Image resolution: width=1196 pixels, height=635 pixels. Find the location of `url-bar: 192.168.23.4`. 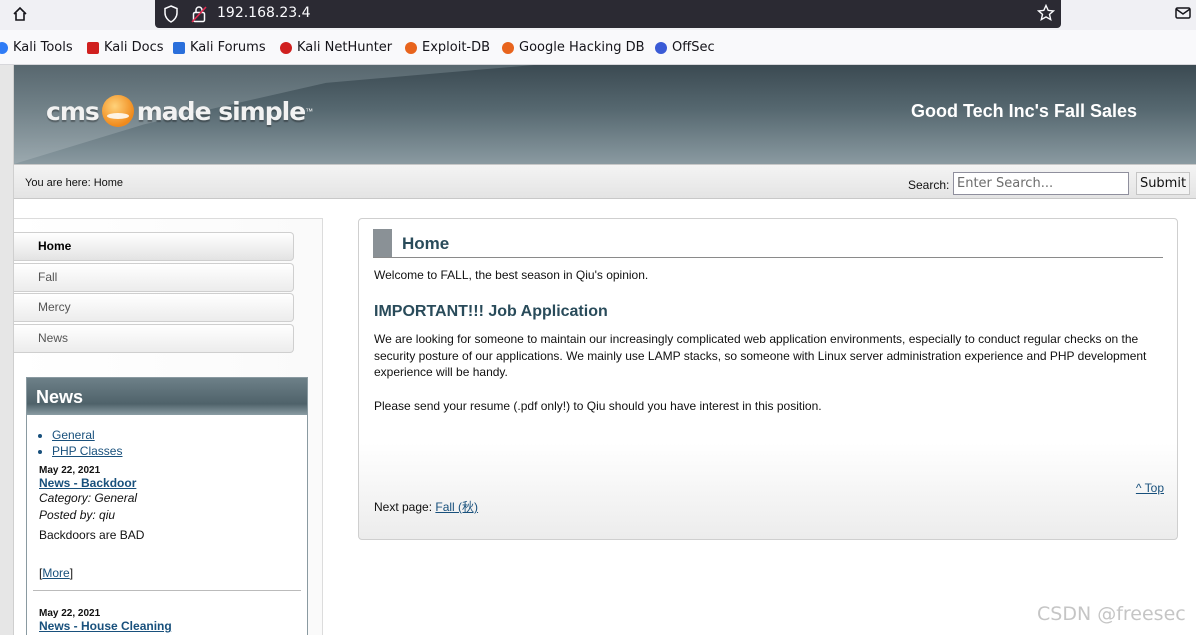

url-bar: 192.168.23.4 is located at coordinates (608, 14).